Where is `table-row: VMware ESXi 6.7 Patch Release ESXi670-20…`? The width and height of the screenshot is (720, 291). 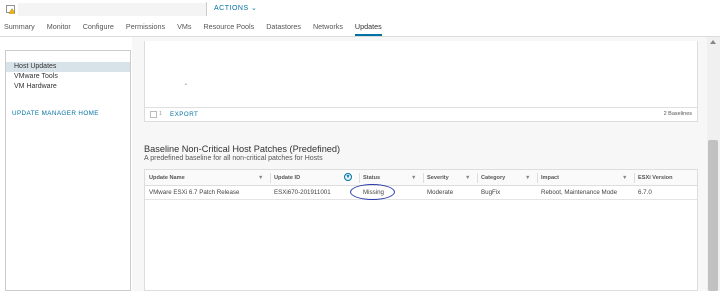 table-row: VMware ESXi 6.7 Patch Release ESXi670-20… is located at coordinates (421, 193).